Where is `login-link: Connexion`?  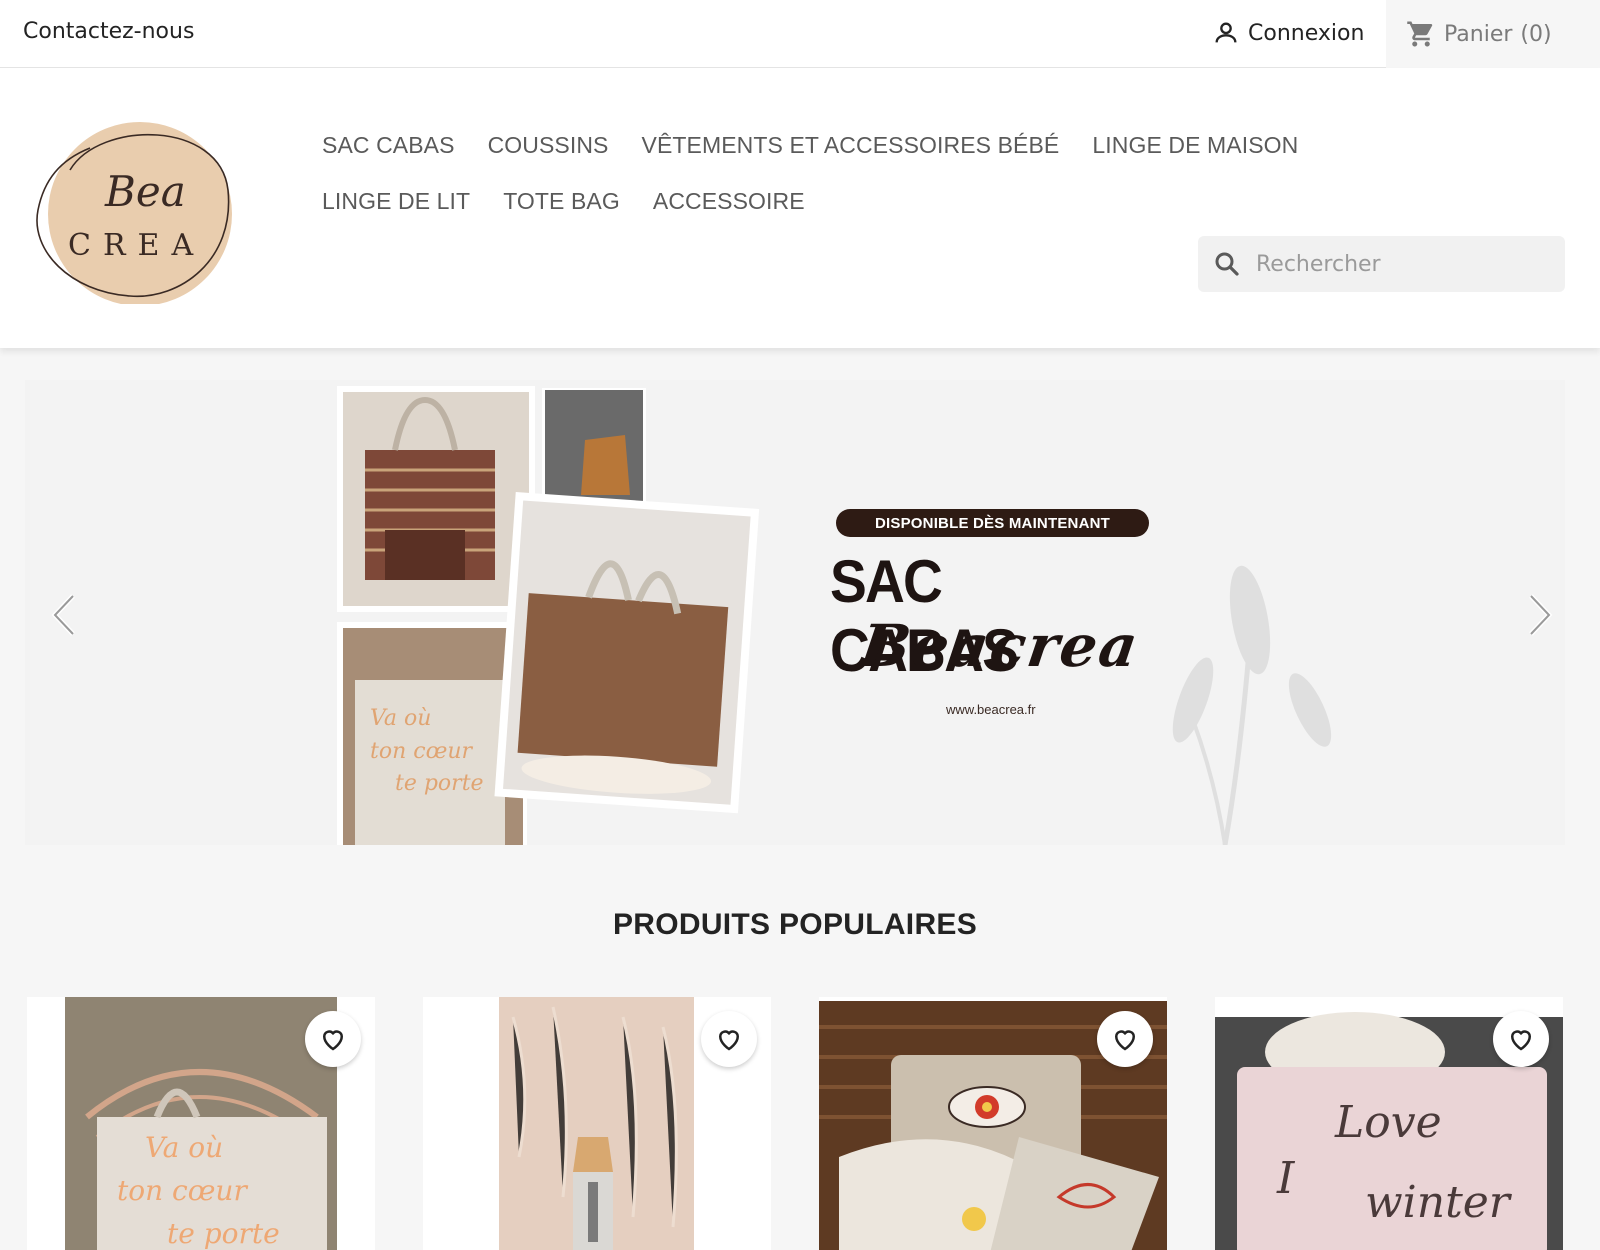
login-link: Connexion is located at coordinates (1288, 33).